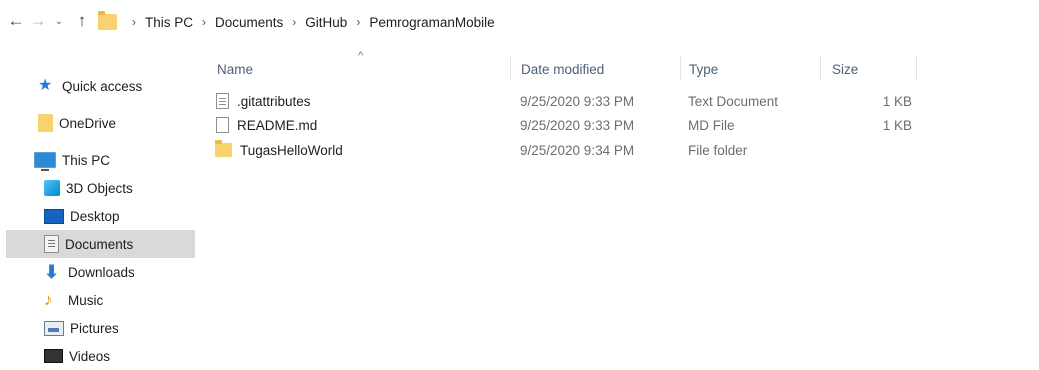  I want to click on column-header-size: Size, so click(845, 69).